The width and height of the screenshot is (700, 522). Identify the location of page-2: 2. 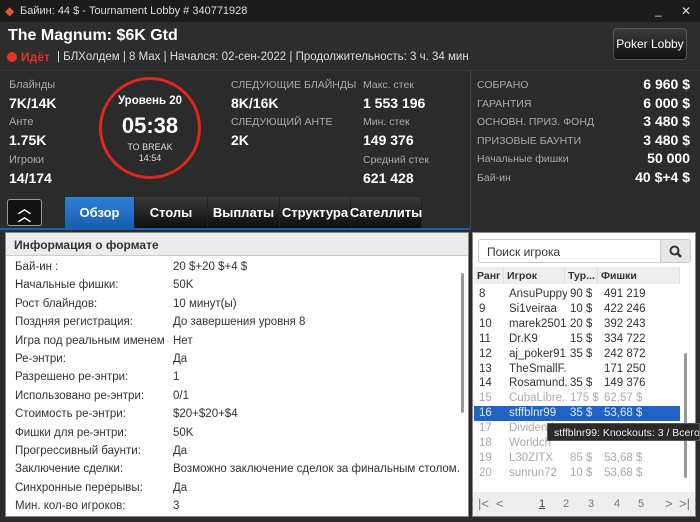
(566, 504).